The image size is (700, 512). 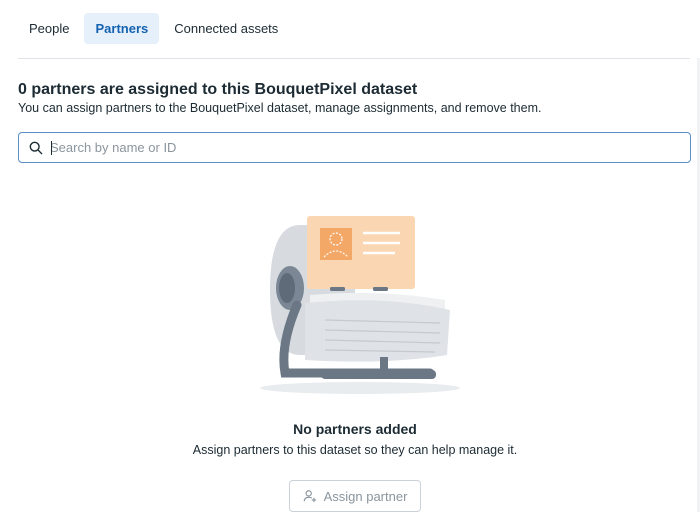 I want to click on tab-divider, so click(x=354, y=58).